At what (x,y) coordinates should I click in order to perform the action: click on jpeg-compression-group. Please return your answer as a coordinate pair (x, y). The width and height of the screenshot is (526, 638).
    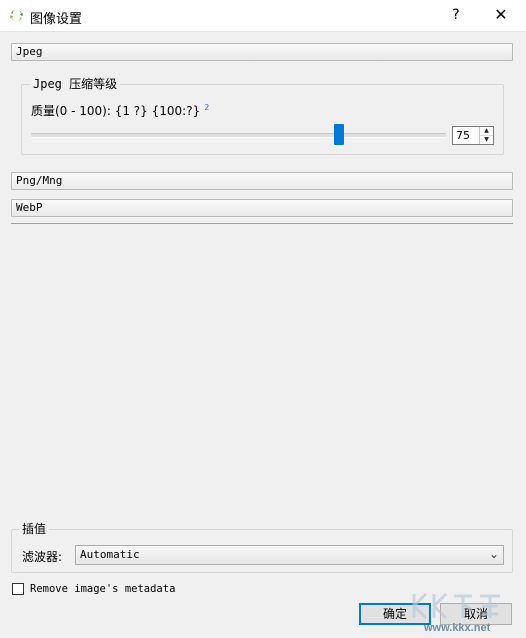
    Looking at the image, I should click on (262, 119).